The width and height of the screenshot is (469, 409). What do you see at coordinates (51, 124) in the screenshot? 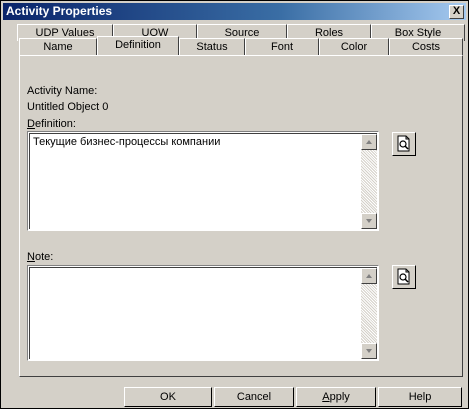
I see `definition-label: Definition:` at bounding box center [51, 124].